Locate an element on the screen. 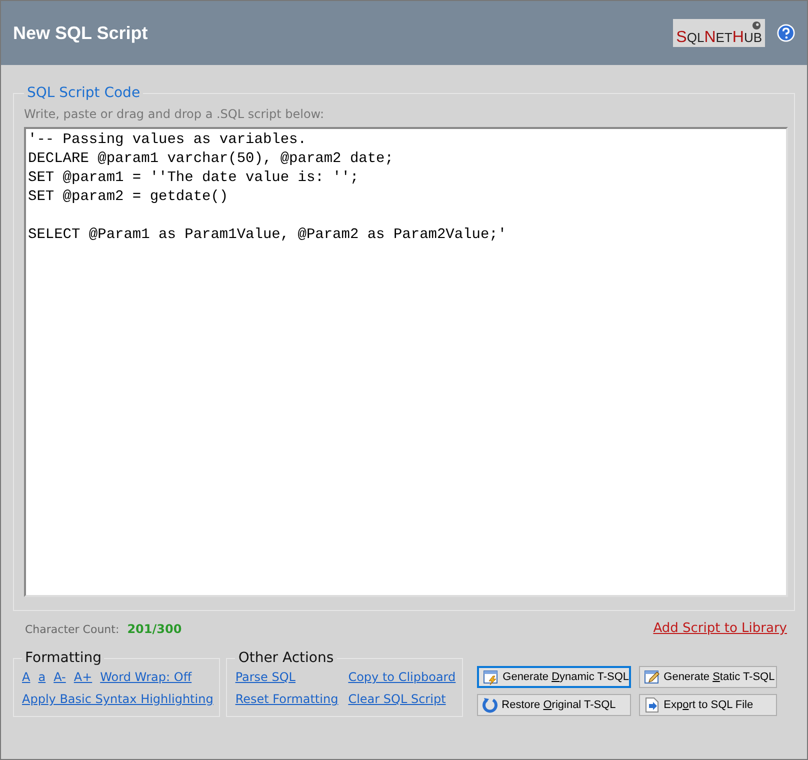 This screenshot has width=808, height=760. action-link: Copy to Clipboard is located at coordinates (402, 677).